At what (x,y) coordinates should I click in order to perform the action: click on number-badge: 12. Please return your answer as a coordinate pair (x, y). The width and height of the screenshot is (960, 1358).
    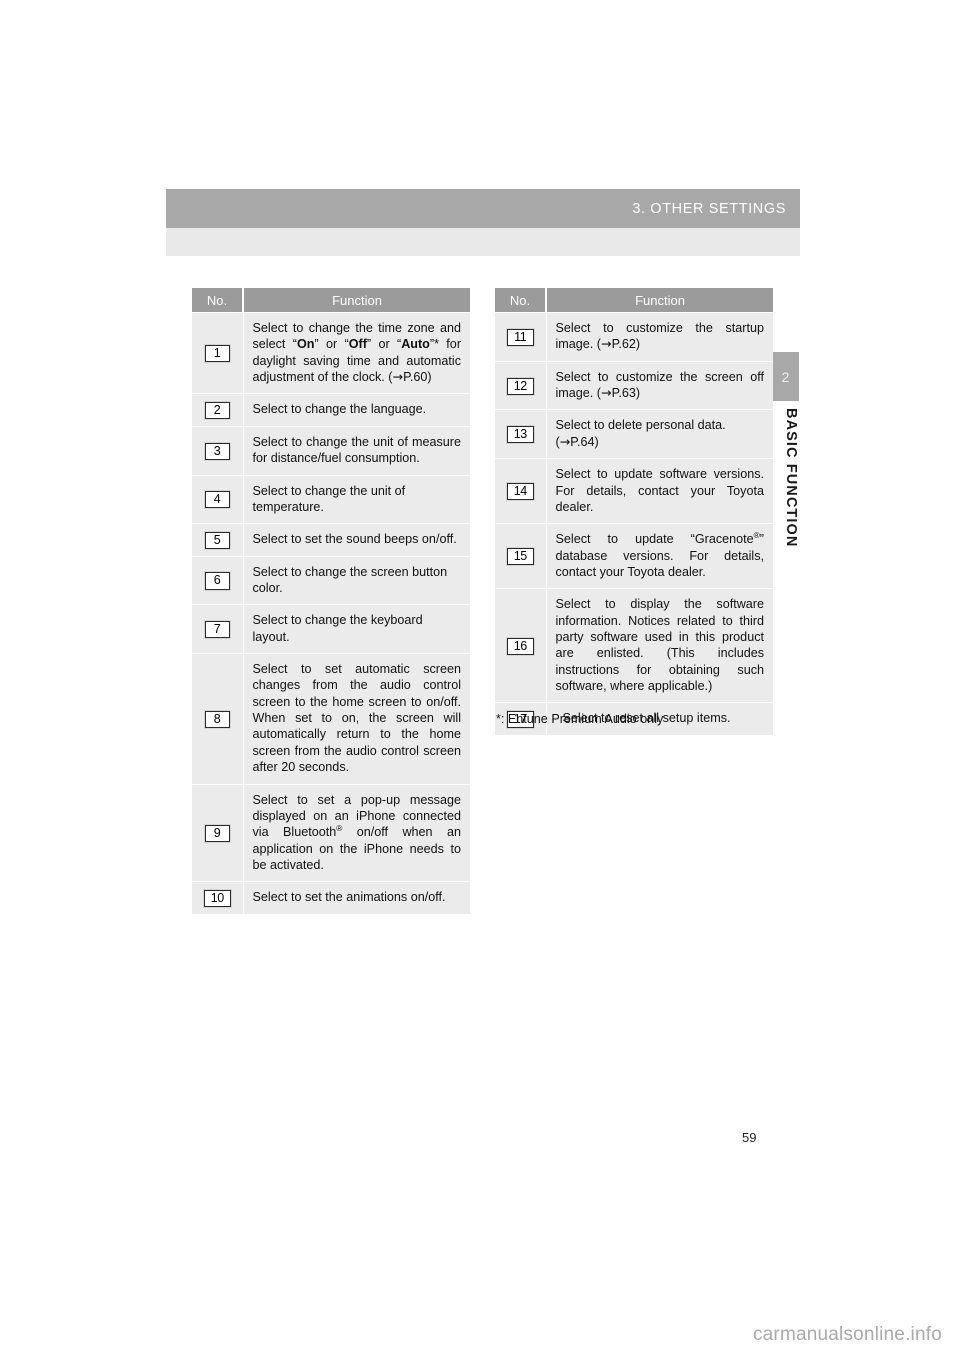
    Looking at the image, I should click on (520, 386).